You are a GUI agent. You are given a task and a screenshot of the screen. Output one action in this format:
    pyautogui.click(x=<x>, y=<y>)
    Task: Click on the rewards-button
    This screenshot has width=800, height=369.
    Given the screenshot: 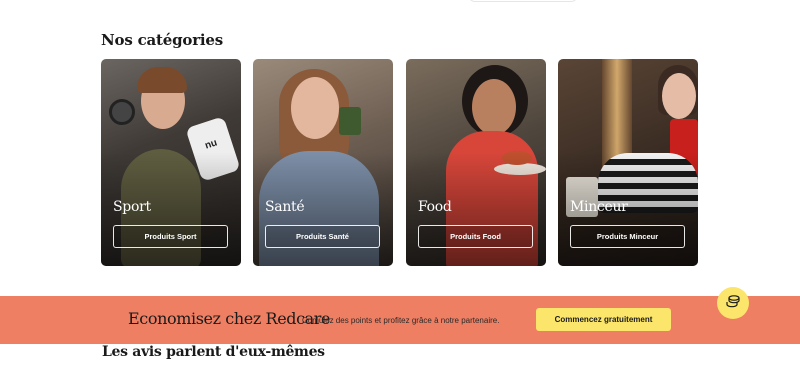 What is the action you would take?
    pyautogui.click(x=733, y=303)
    